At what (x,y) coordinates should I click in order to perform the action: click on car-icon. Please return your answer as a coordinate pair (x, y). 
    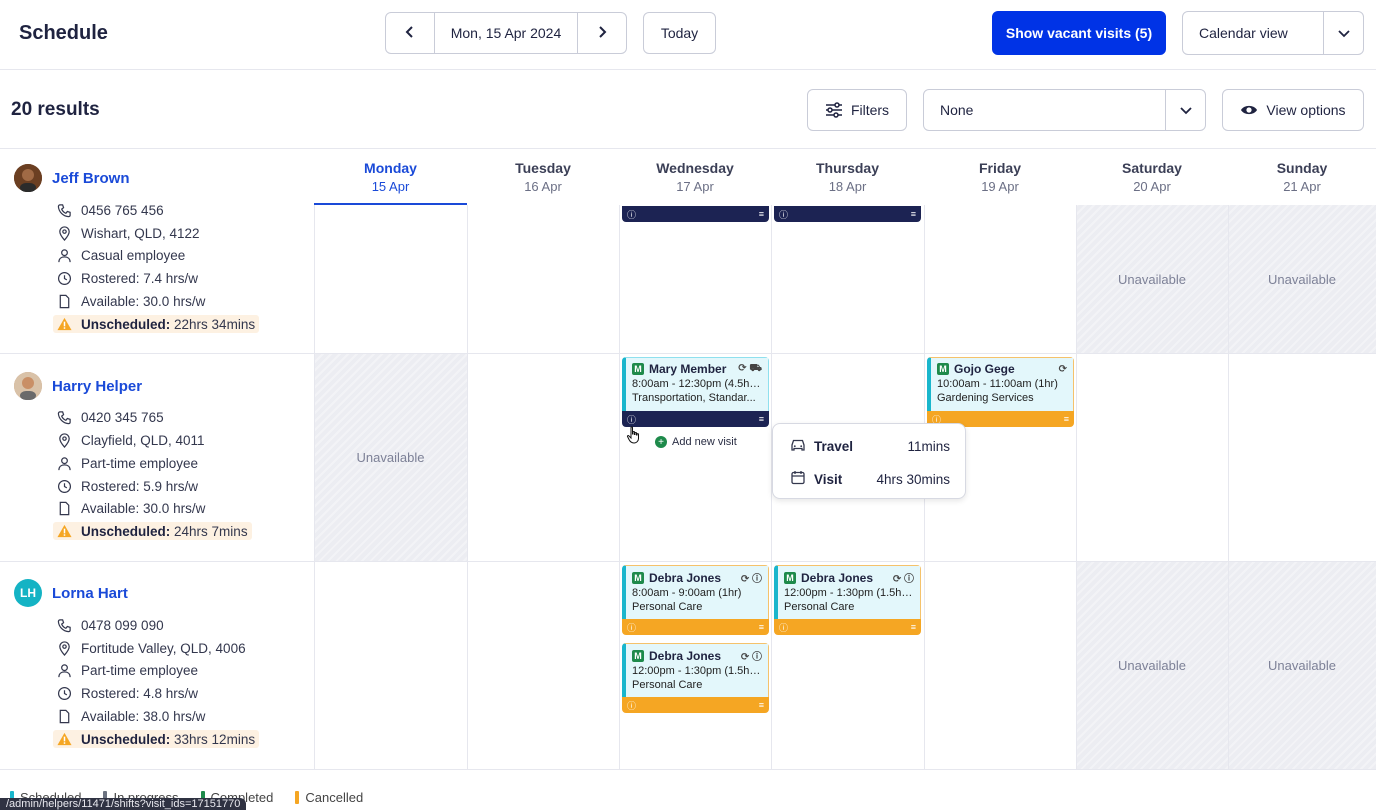
    Looking at the image, I should click on (798, 446).